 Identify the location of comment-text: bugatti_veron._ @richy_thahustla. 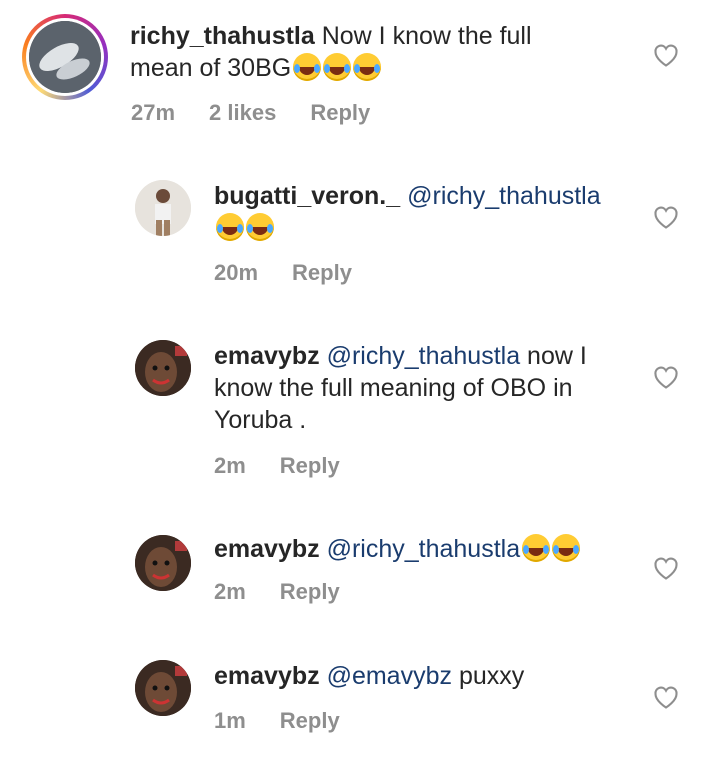
(424, 212).